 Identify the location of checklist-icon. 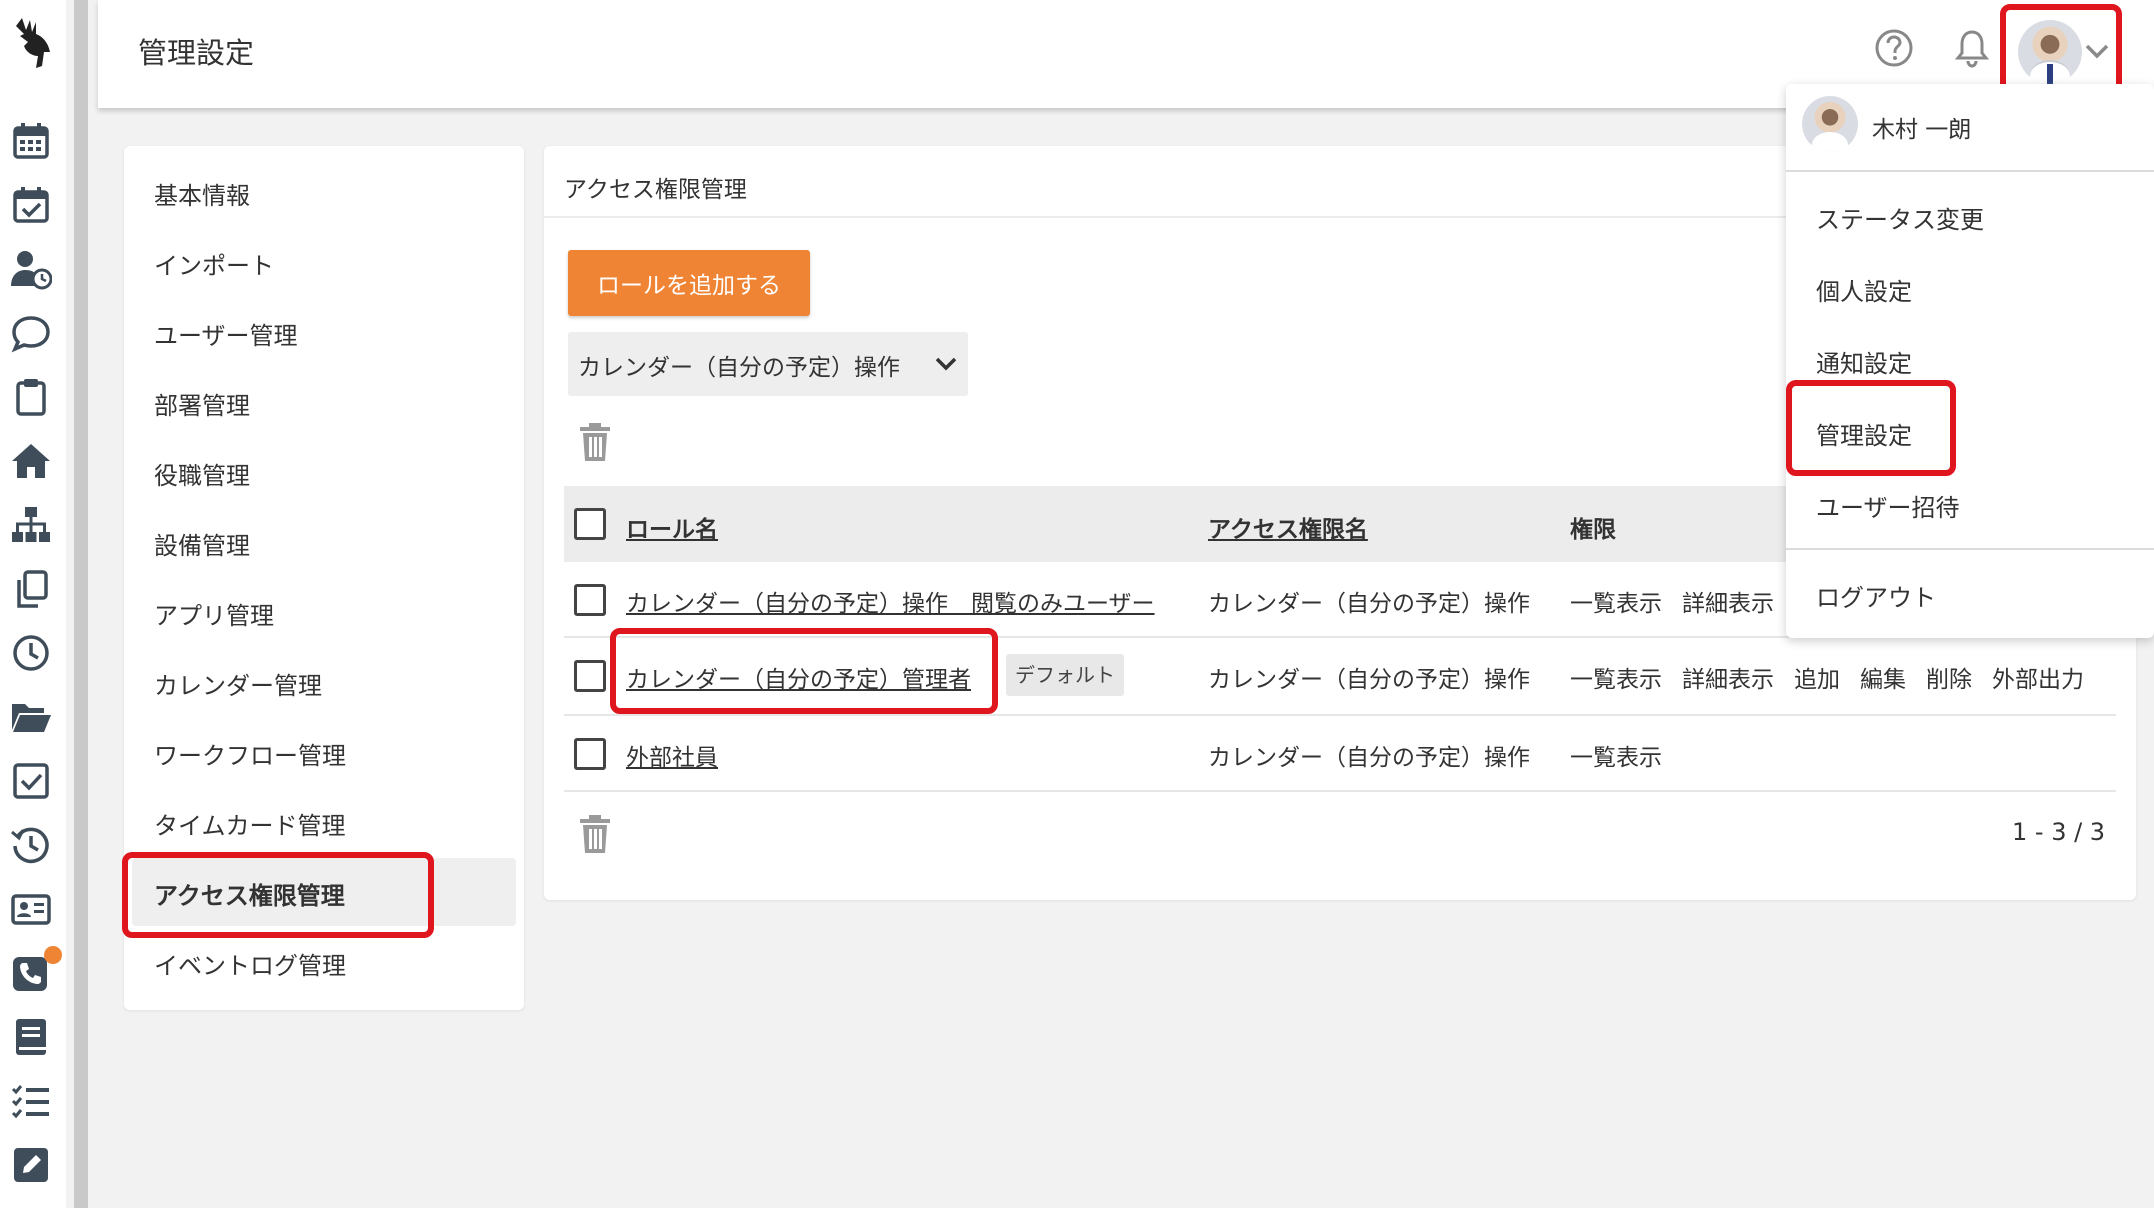
(31, 1101).